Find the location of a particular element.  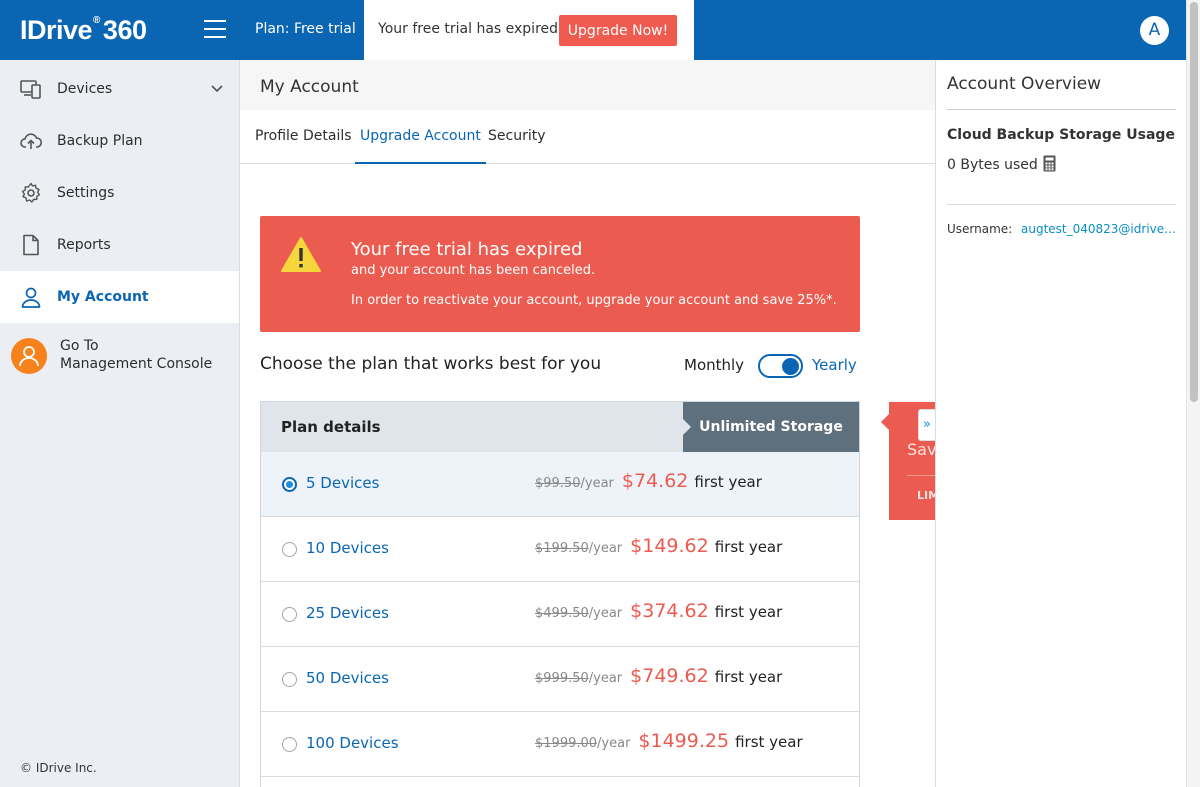

promo-divider is located at coordinates (921, 475).